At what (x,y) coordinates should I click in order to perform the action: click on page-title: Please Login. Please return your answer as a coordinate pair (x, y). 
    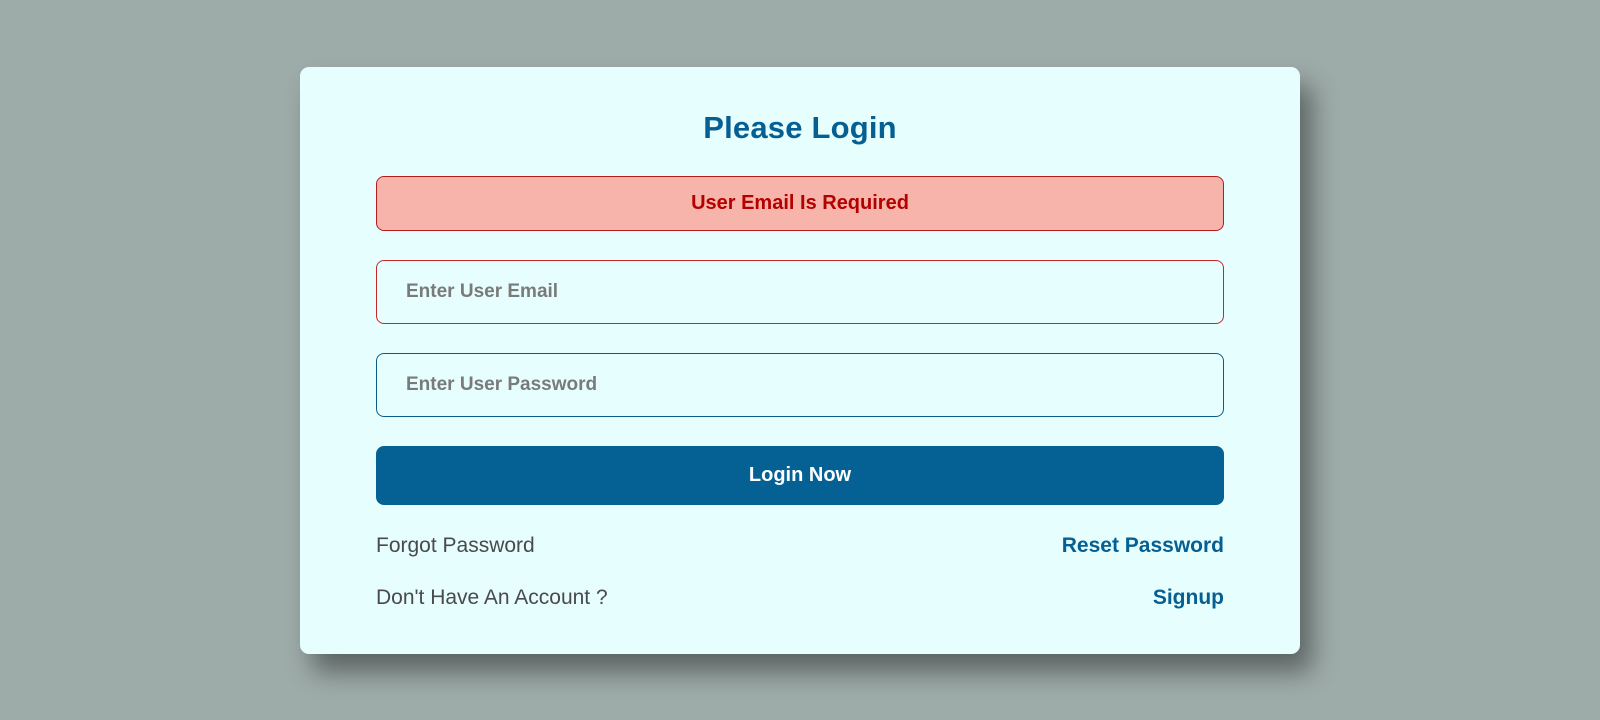
    Looking at the image, I should click on (800, 127).